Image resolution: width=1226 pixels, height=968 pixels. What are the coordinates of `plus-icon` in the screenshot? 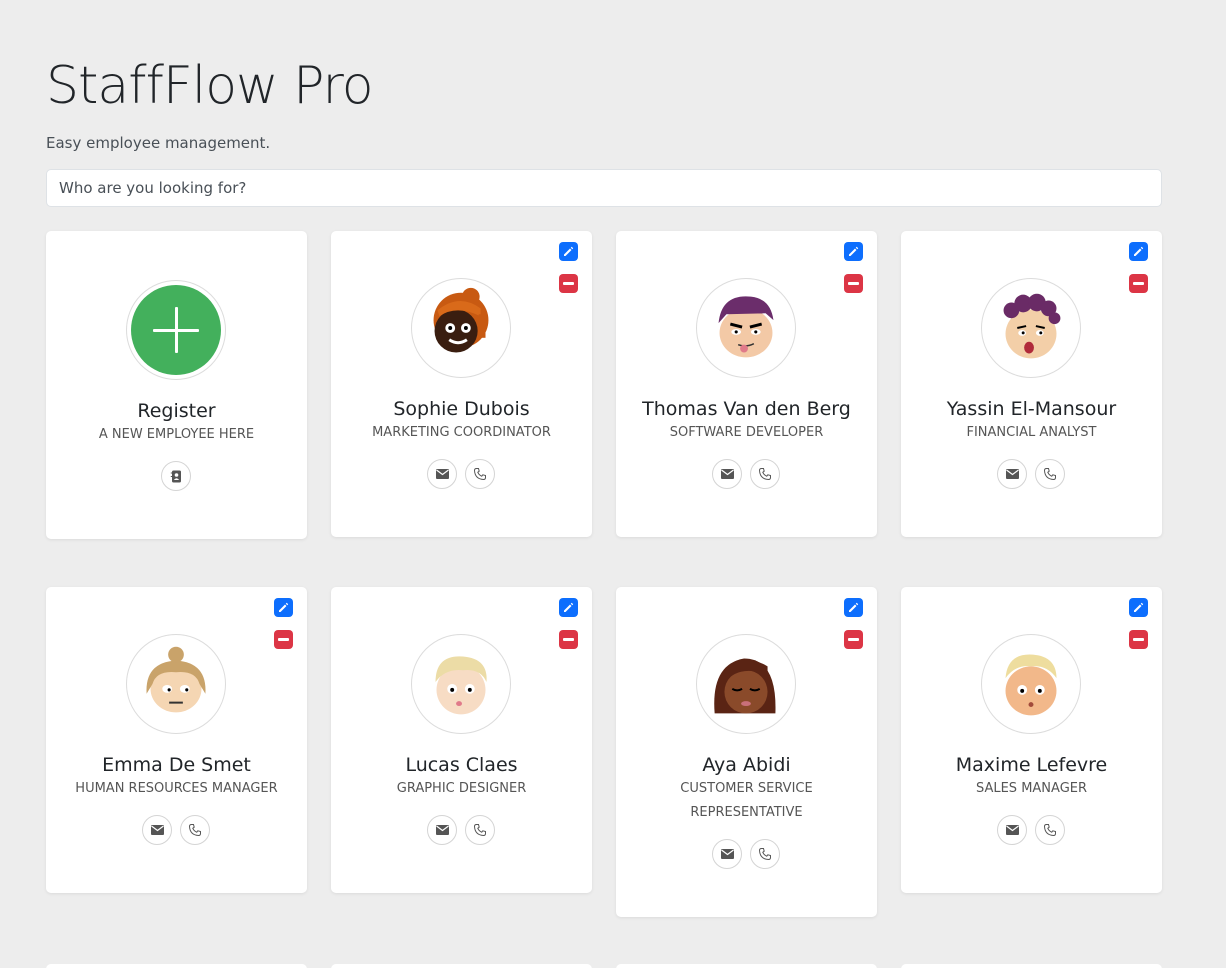 It's located at (176, 330).